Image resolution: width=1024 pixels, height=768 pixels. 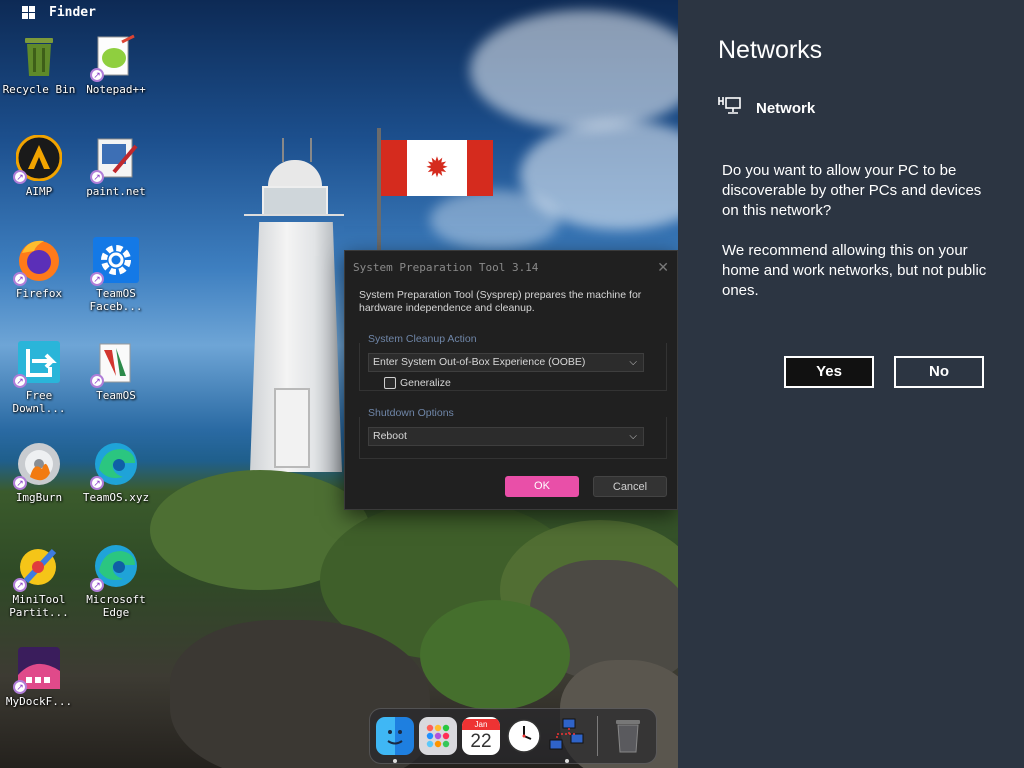 I want to click on settings-gear-icon: ↗, so click(x=115, y=261).